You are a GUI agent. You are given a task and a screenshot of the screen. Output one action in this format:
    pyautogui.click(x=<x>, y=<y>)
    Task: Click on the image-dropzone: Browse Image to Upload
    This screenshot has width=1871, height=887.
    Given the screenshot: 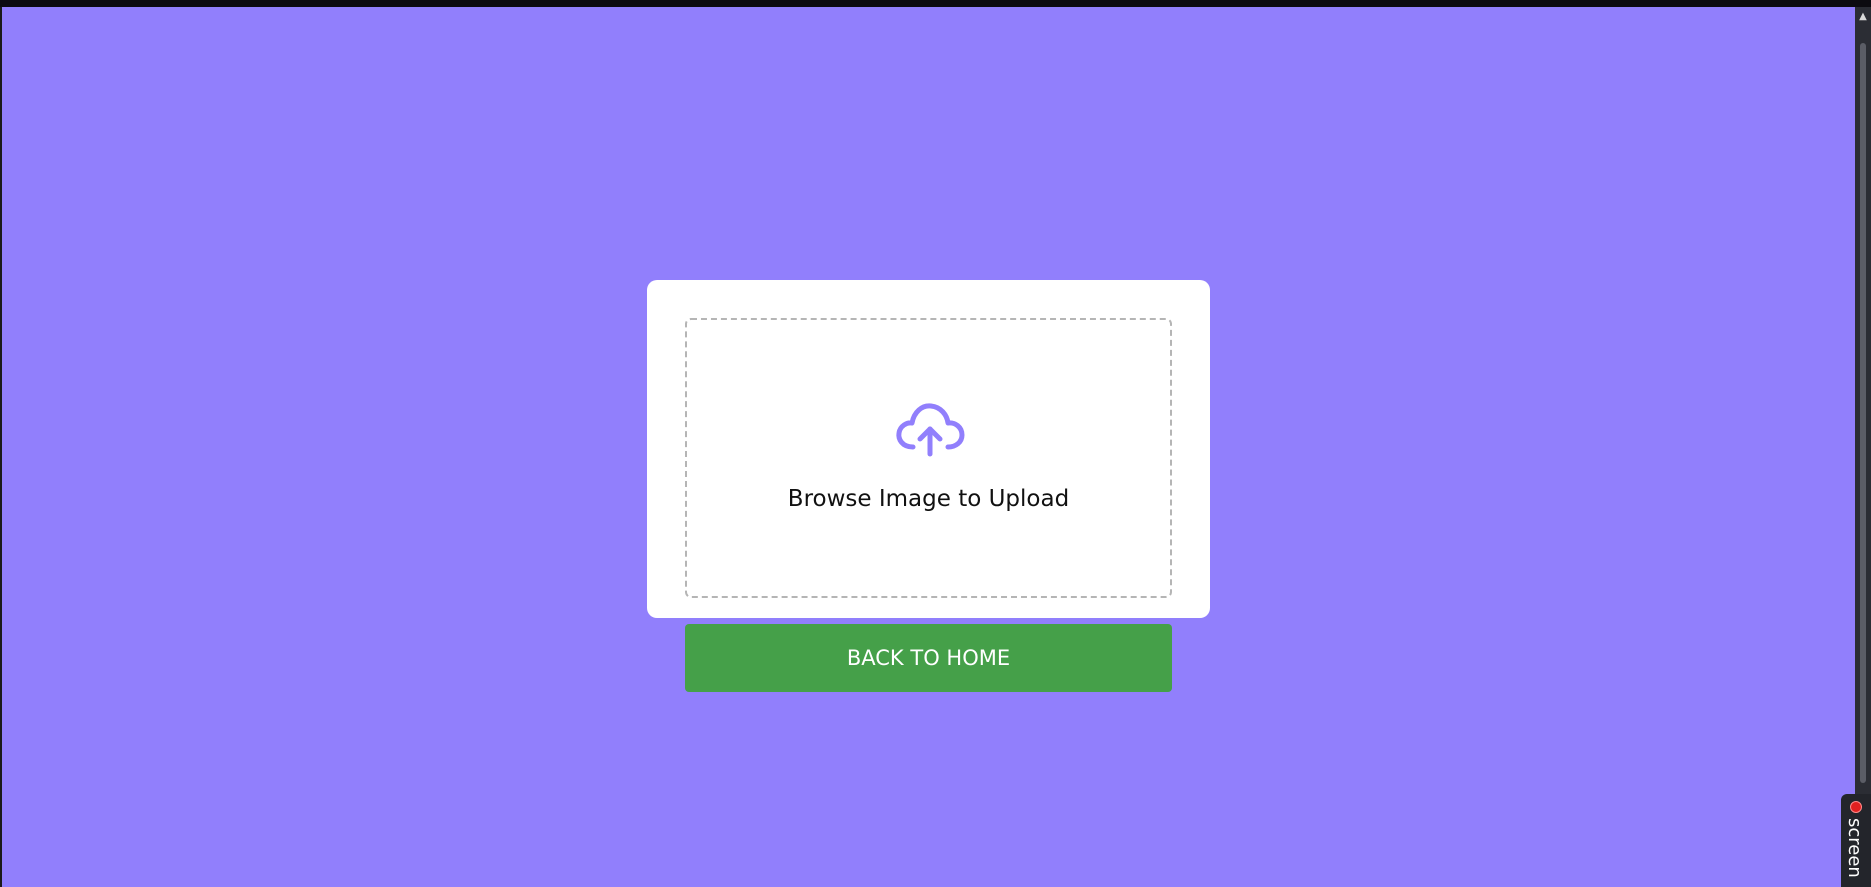 What is the action you would take?
    pyautogui.click(x=928, y=458)
    